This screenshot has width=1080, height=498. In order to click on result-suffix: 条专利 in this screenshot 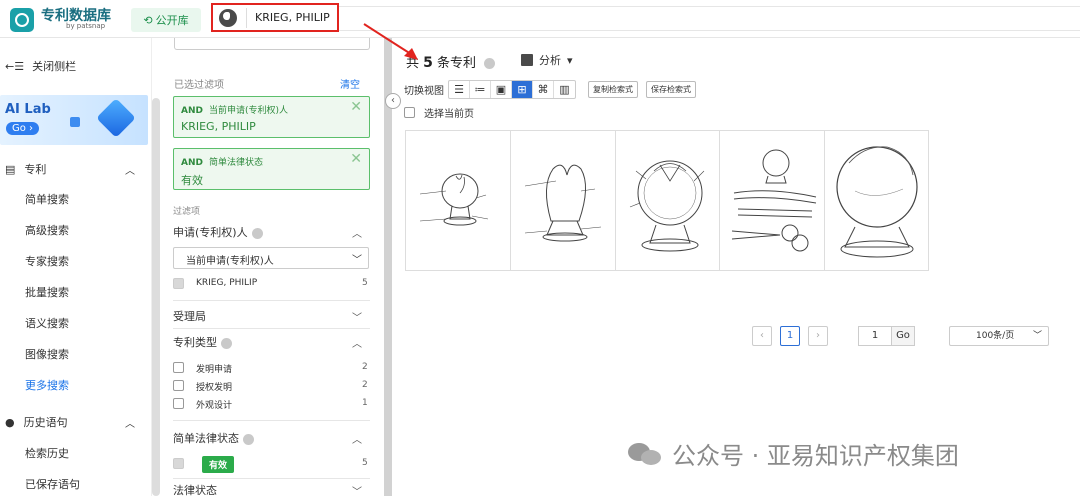, I will do `click(457, 63)`.